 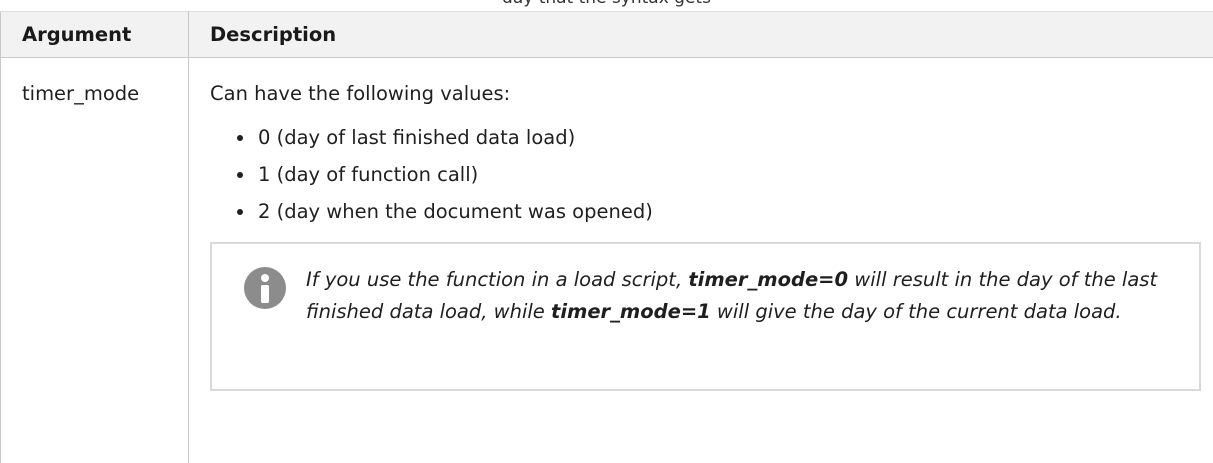 What do you see at coordinates (631, 311) in the screenshot?
I see `note-bold-timer-mode-1: timer_mode=1` at bounding box center [631, 311].